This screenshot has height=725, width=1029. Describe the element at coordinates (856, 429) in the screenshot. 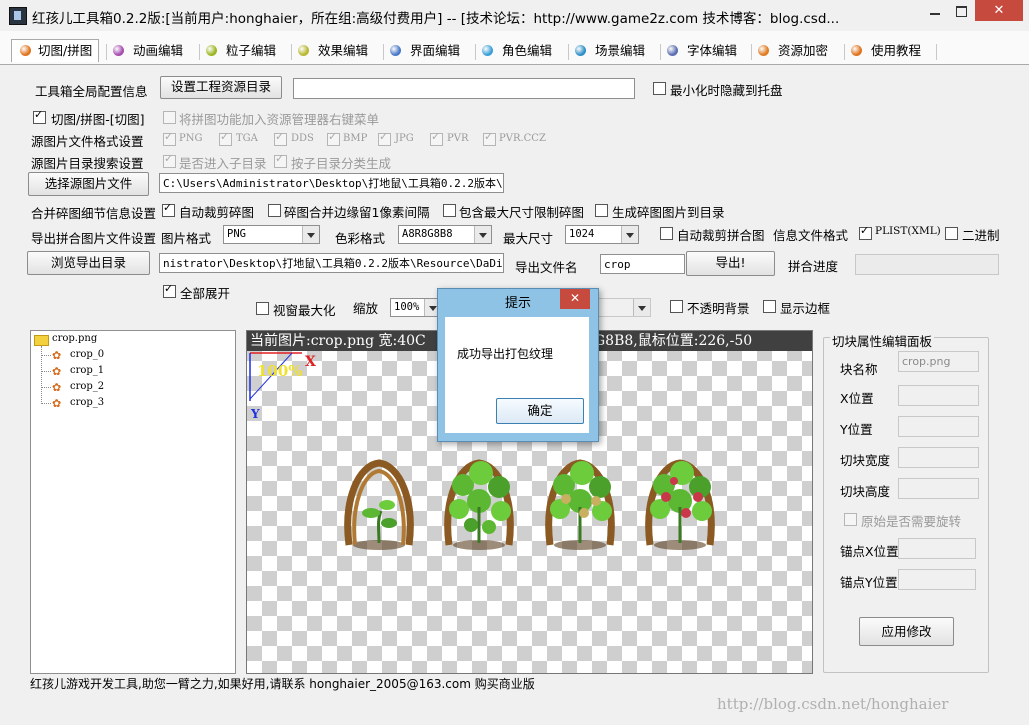

I see `y-label: Y位置` at that location.